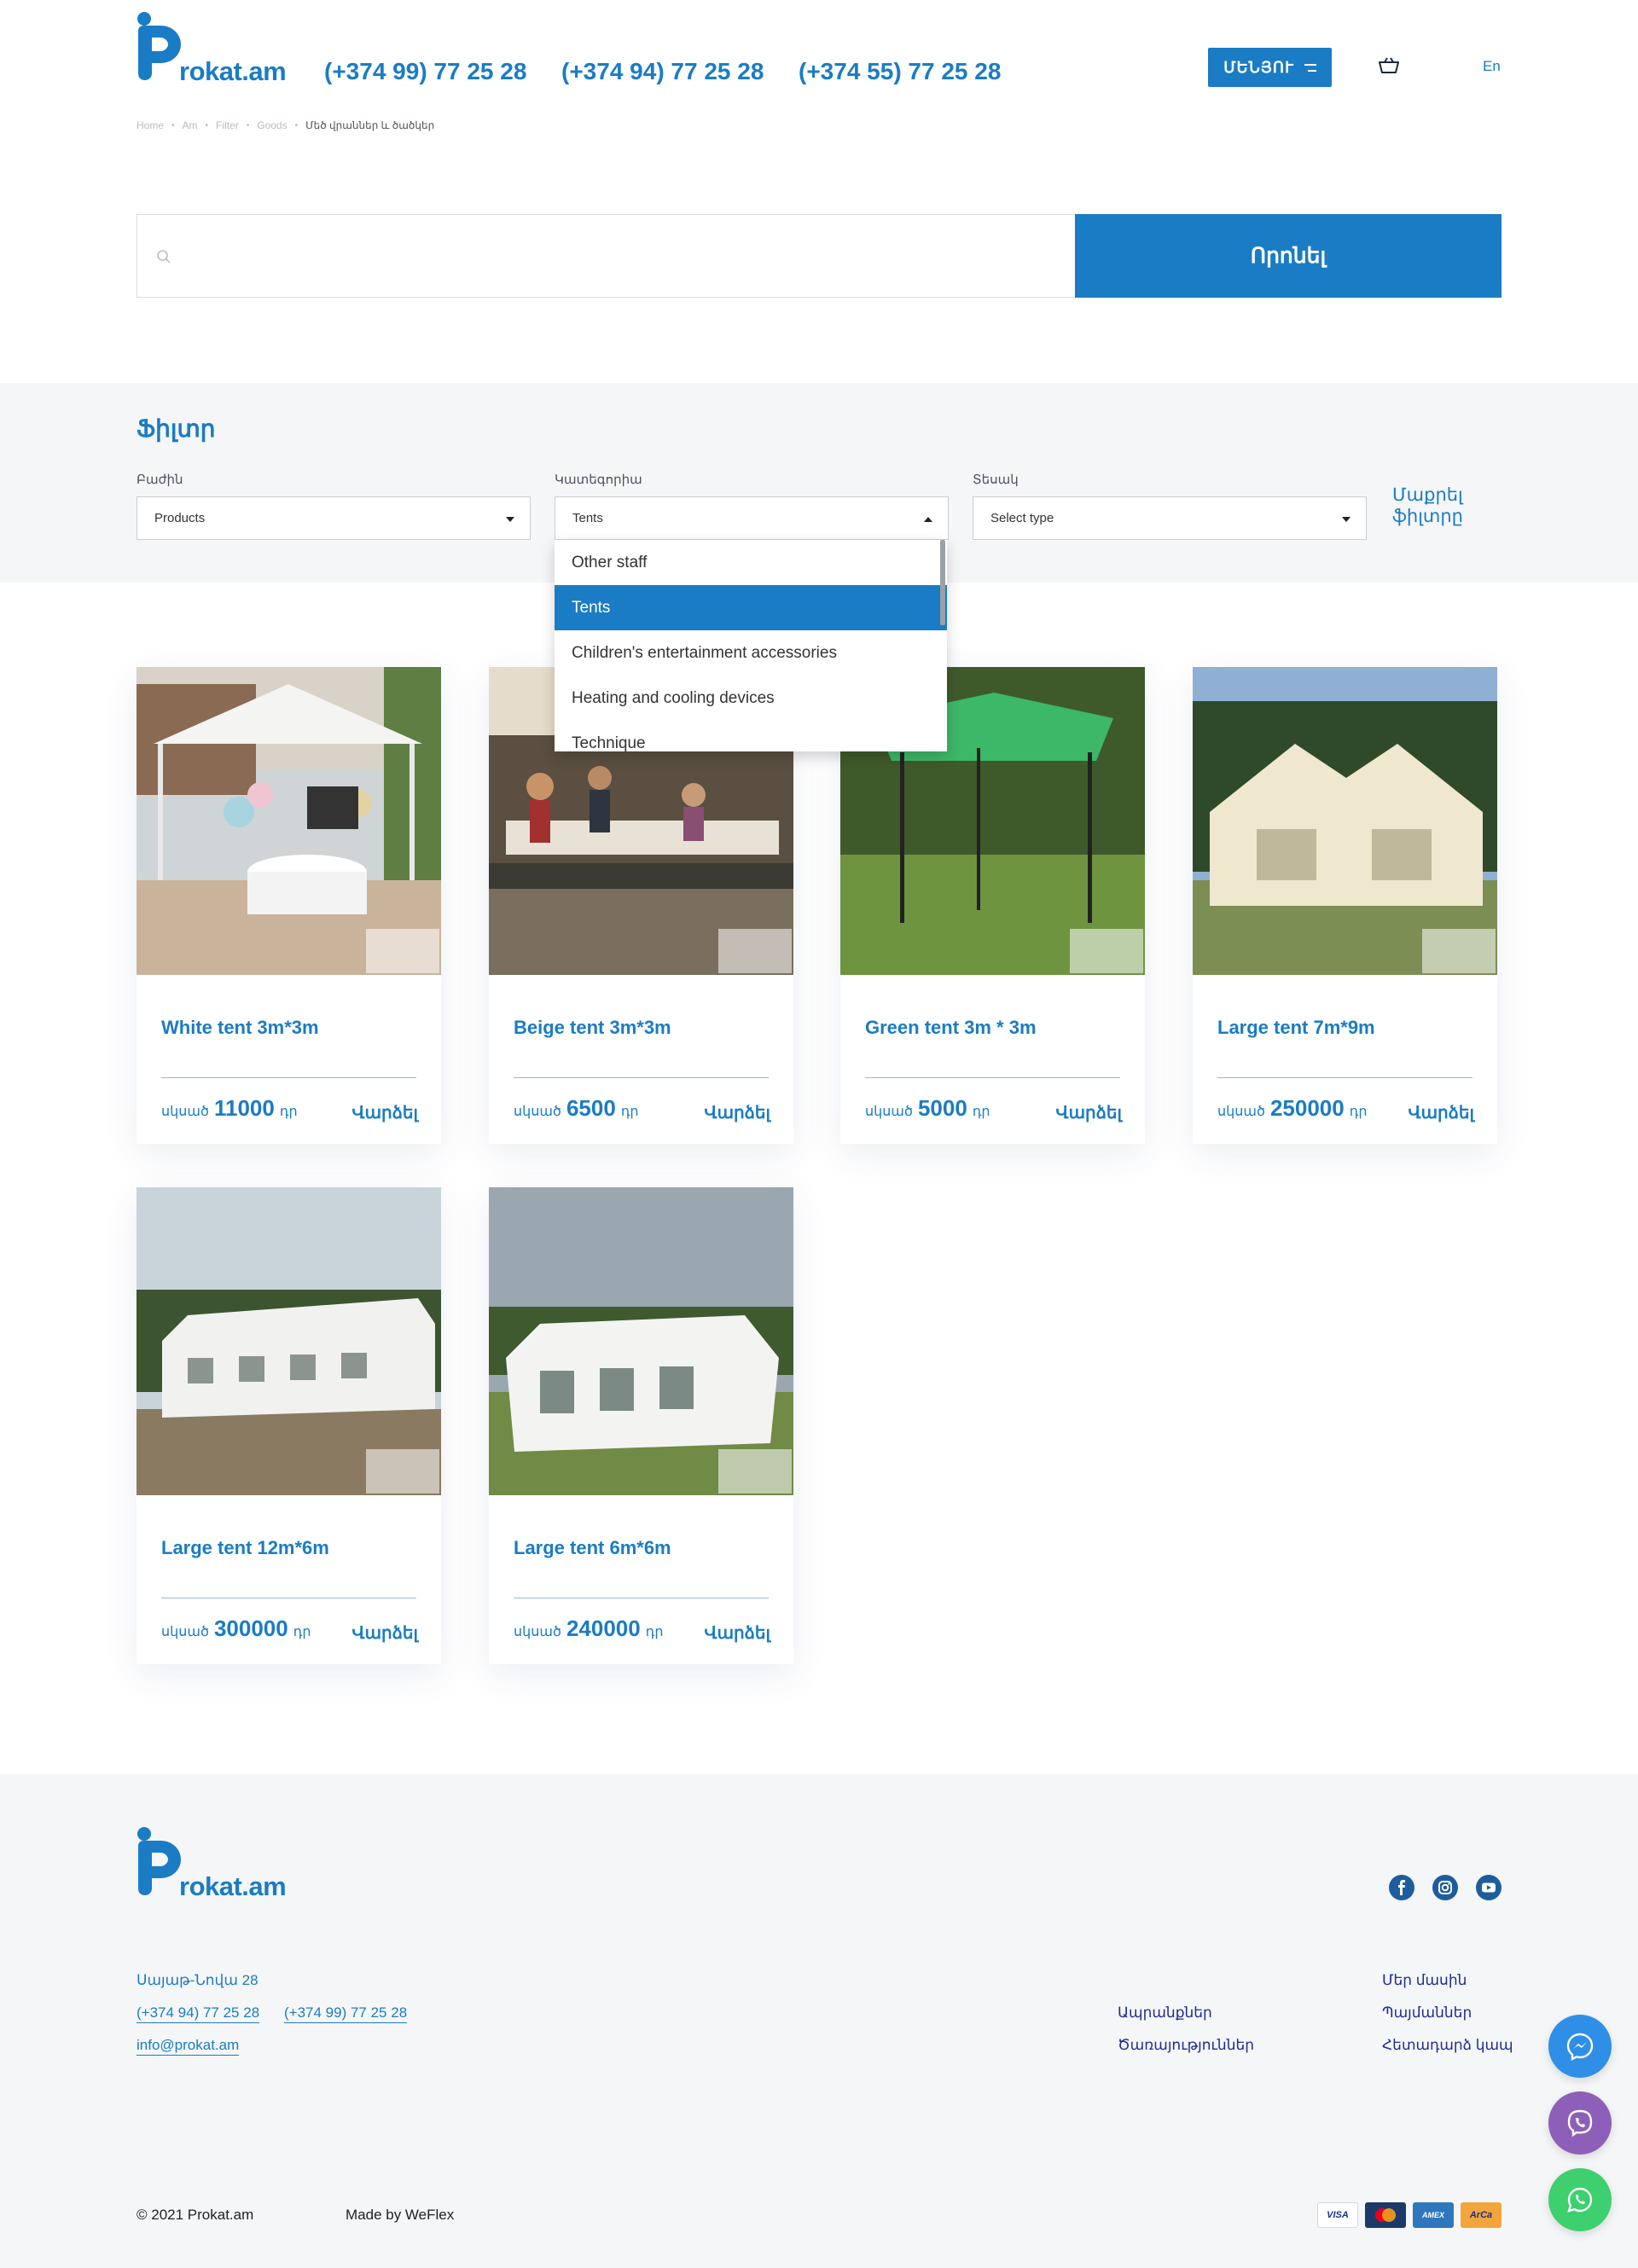  I want to click on copyright: © 2021 Prokat.am, so click(195, 2215).